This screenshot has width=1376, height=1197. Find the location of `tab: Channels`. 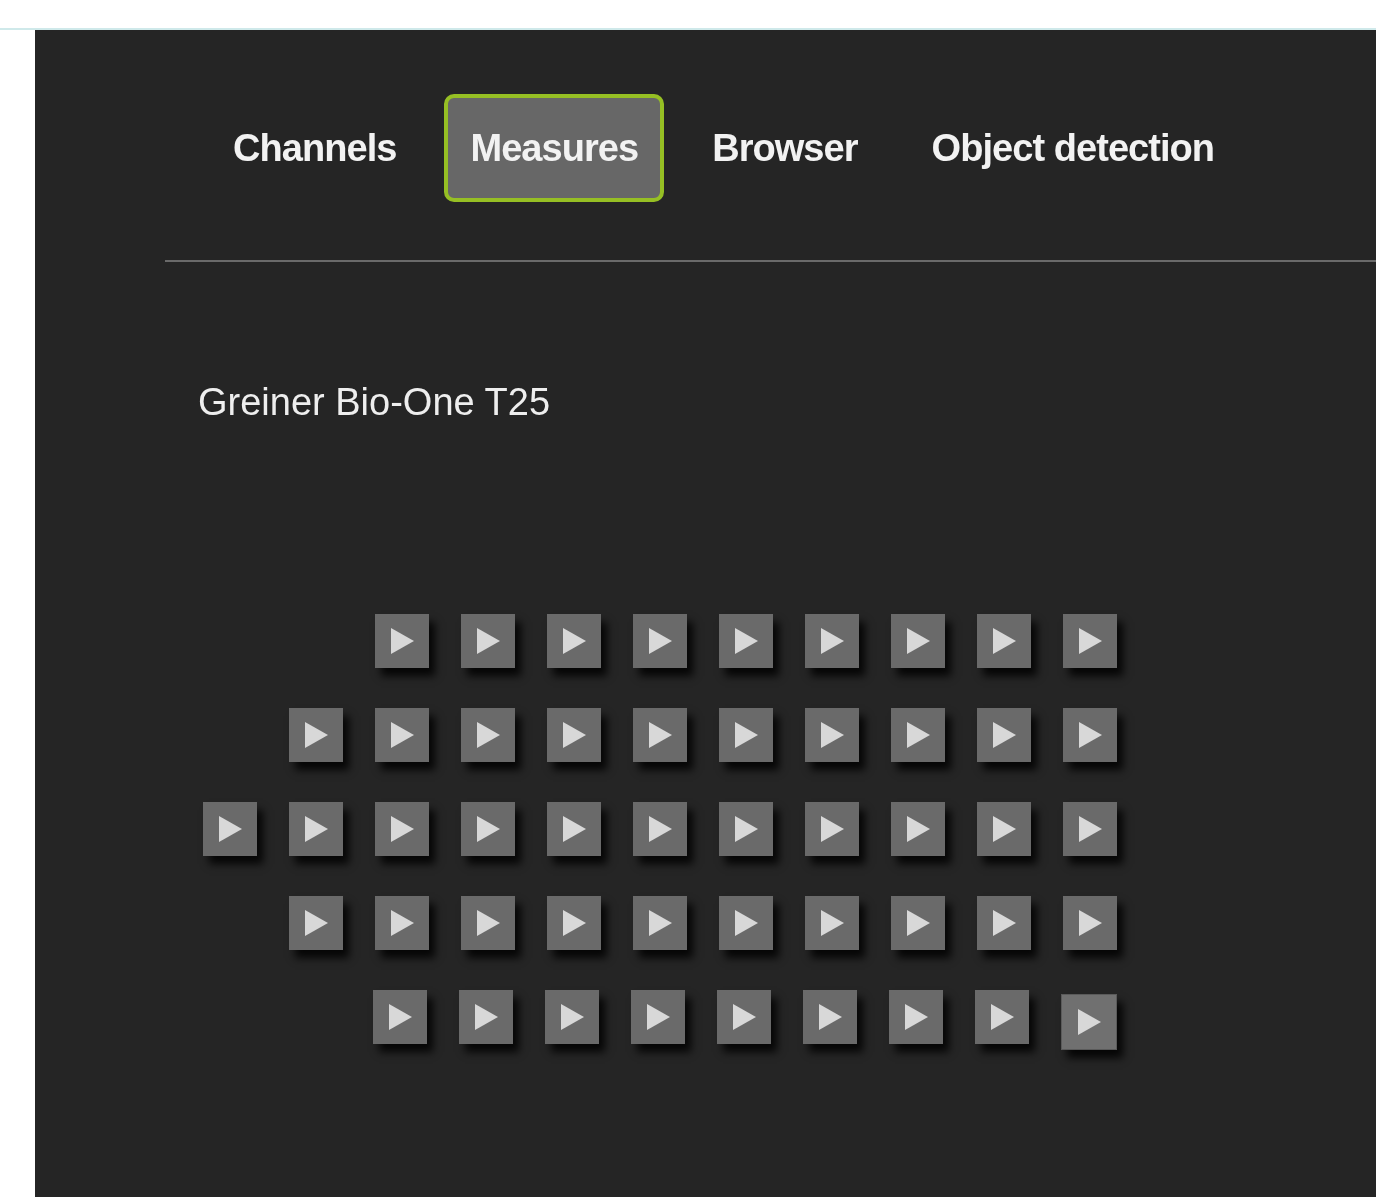

tab: Channels is located at coordinates (315, 148).